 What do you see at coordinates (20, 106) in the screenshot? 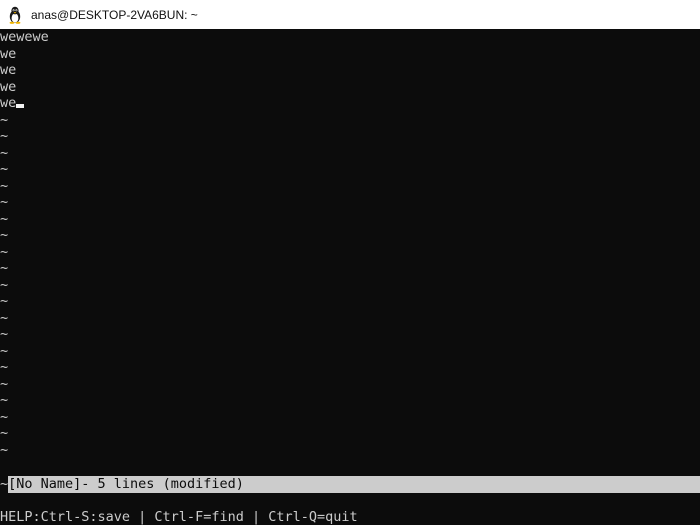
I see `text-cursor` at bounding box center [20, 106].